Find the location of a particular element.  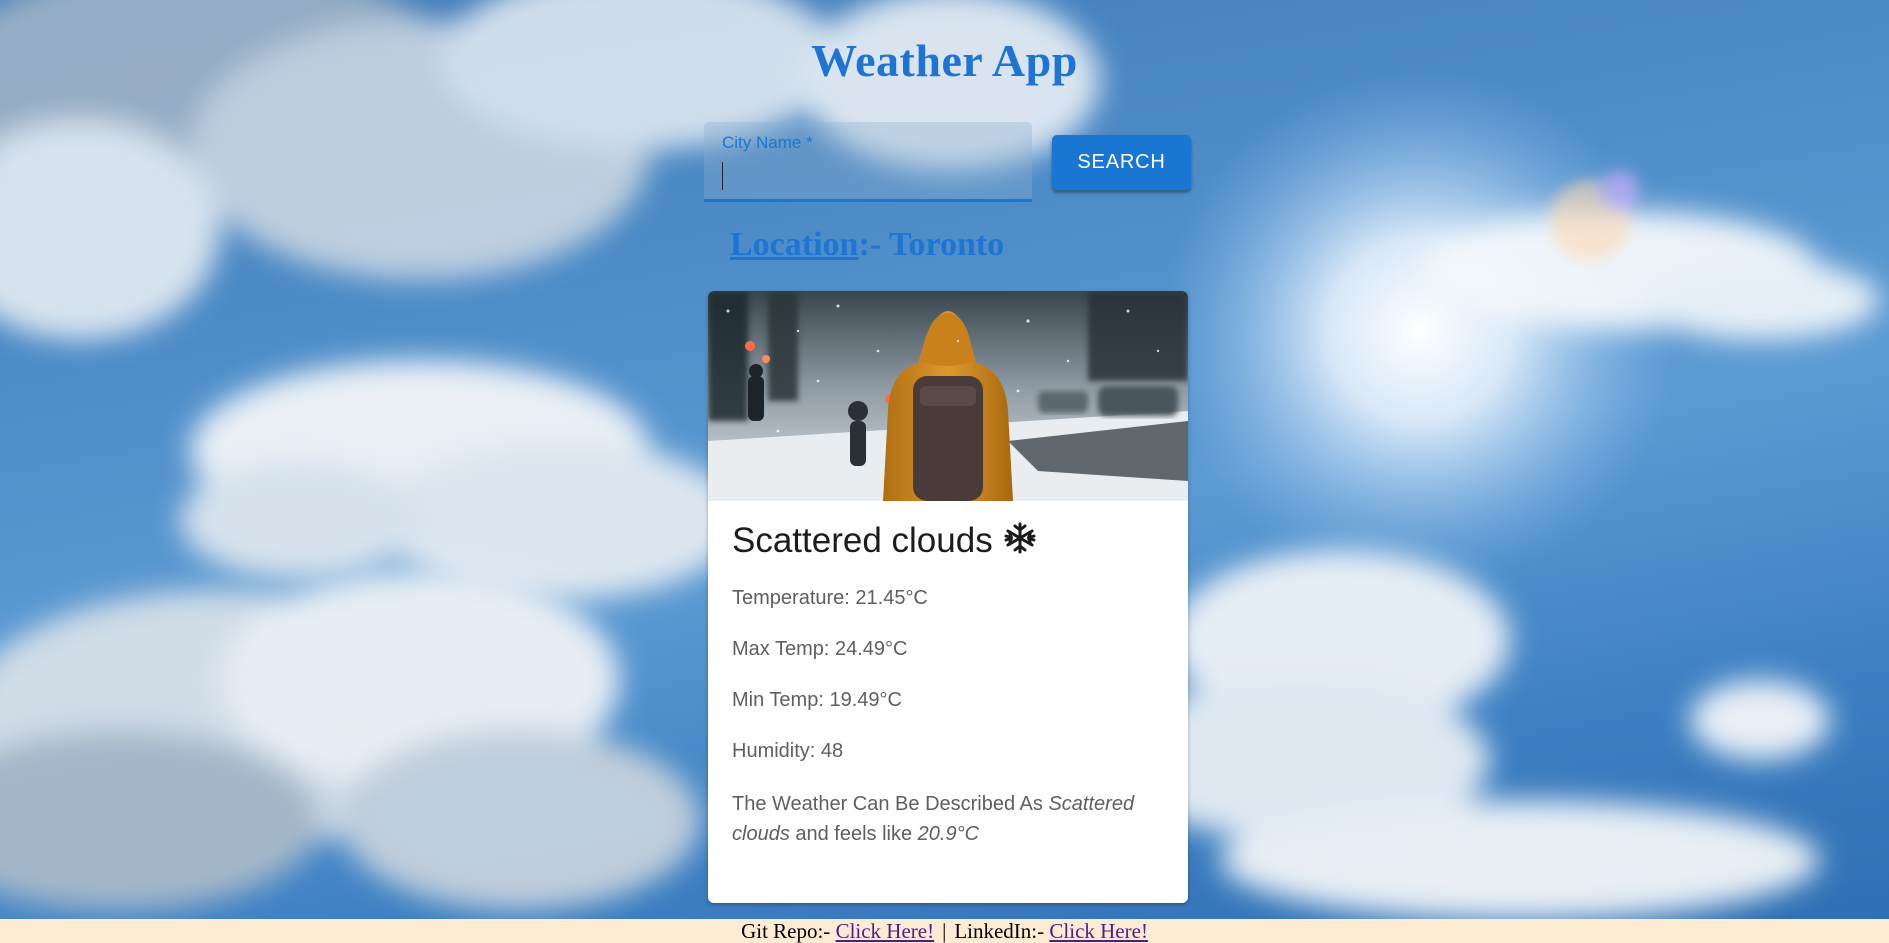

description-prefix: The Weather Can Be Described As is located at coordinates (890, 804).